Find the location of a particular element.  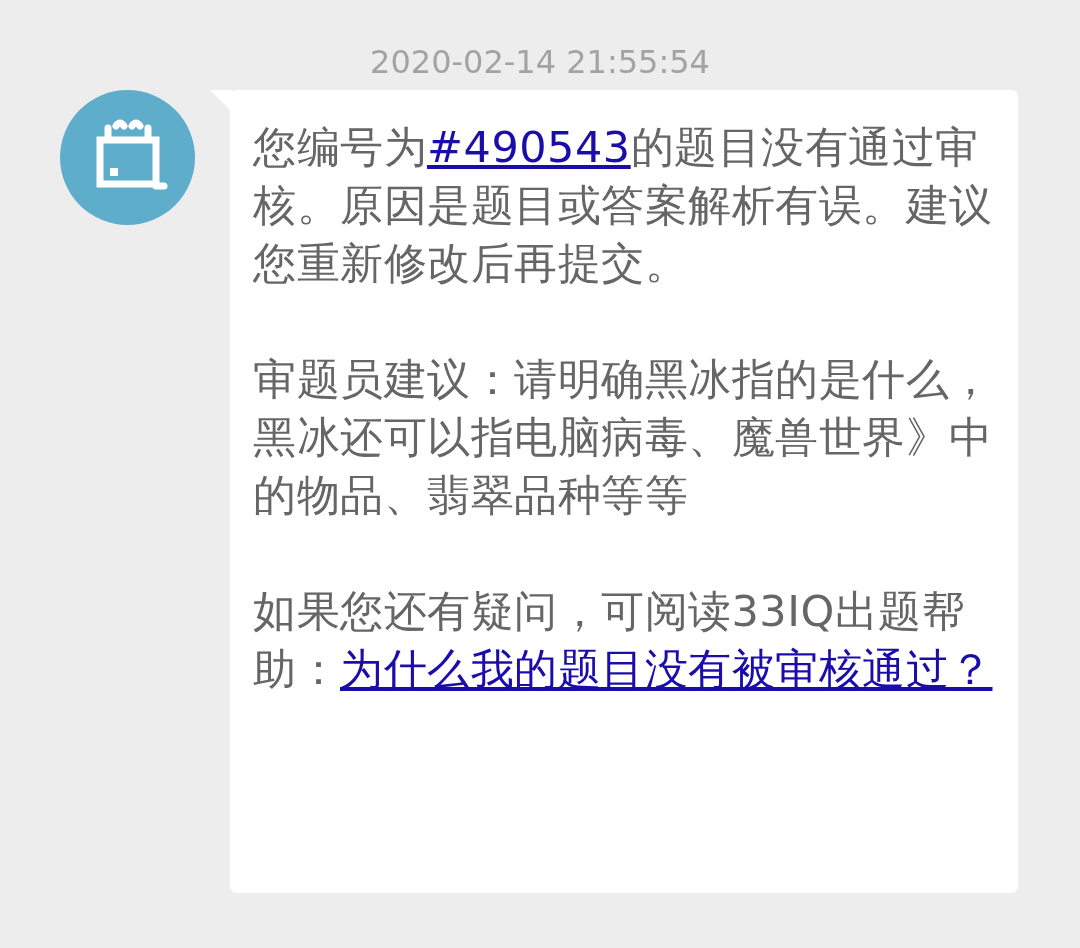

link: 为什么我的题目没有被审核通过？ is located at coordinates (666, 669).